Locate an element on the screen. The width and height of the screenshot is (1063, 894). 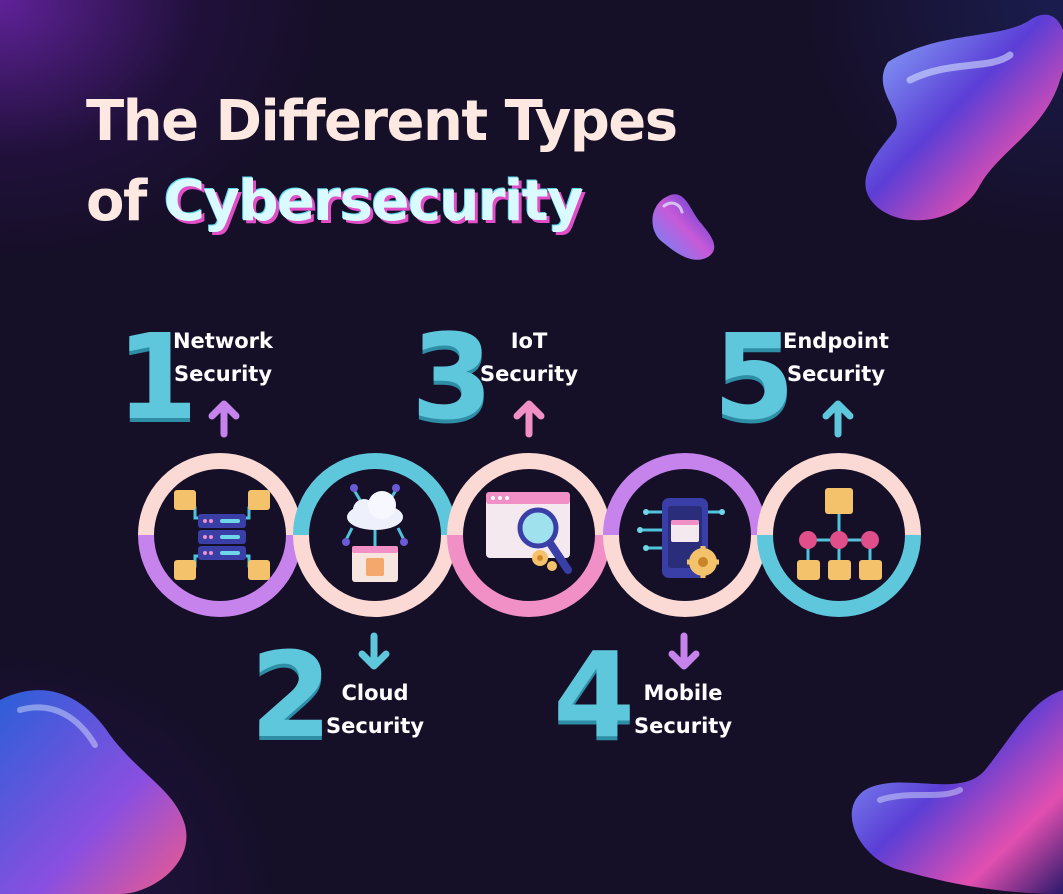
step-label-line1: Cloud is located at coordinates (375, 693).